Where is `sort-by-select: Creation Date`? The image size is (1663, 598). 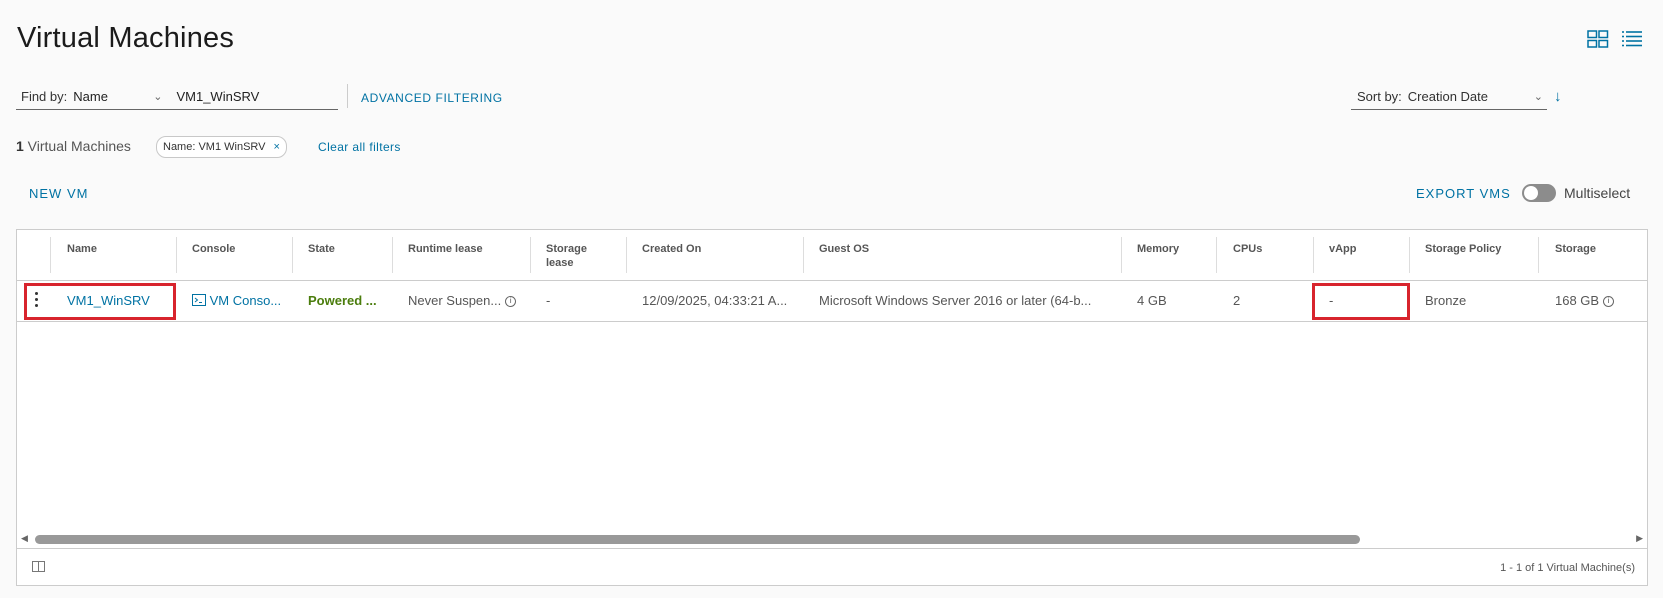 sort-by-select: Creation Date is located at coordinates (1471, 96).